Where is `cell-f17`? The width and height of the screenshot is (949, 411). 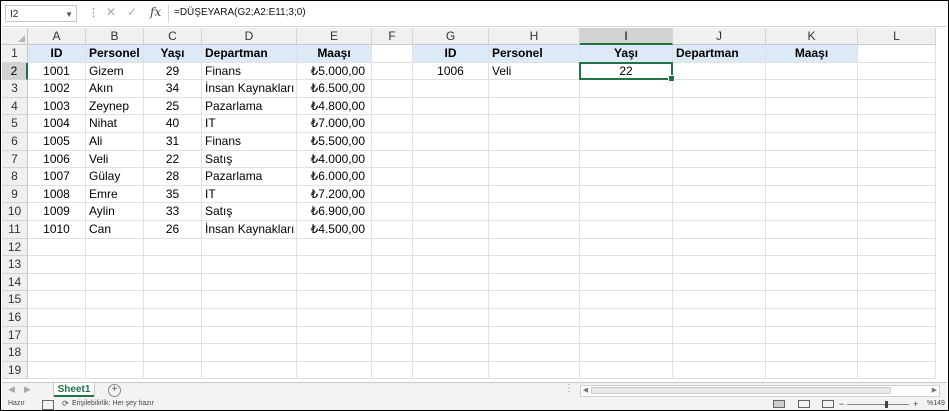
cell-f17 is located at coordinates (392, 335).